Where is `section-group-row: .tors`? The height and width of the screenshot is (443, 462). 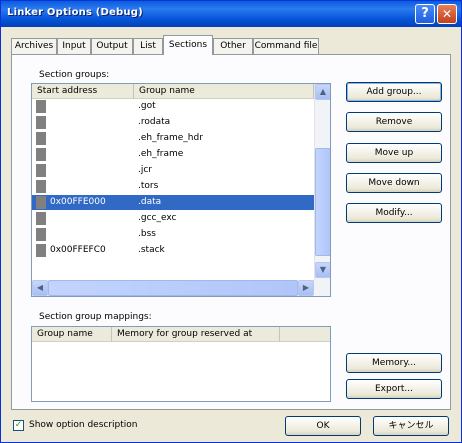 section-group-row: .tors is located at coordinates (173, 186).